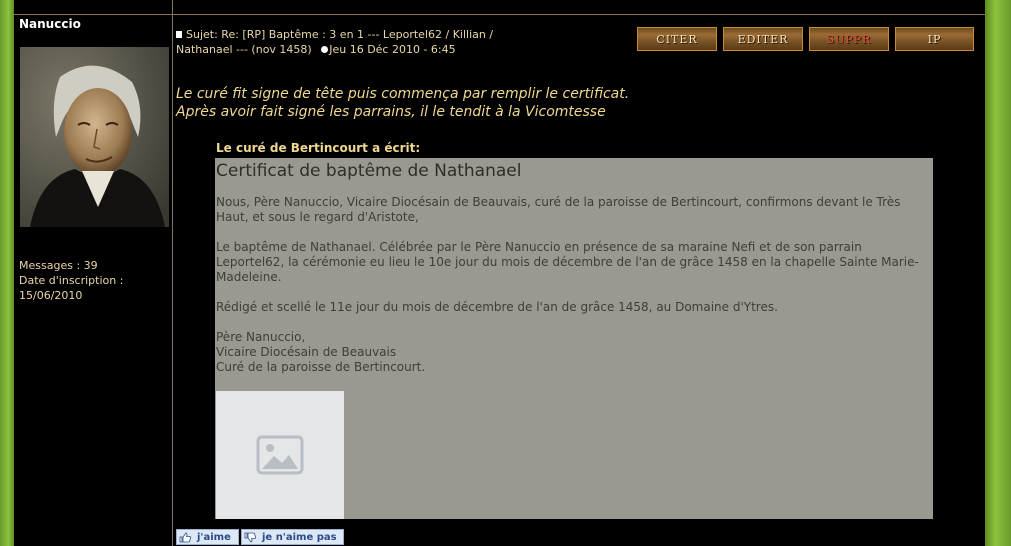 This screenshot has width=1011, height=546. What do you see at coordinates (261, 337) in the screenshot?
I see `signature-line-1: Père Nanuccio,` at bounding box center [261, 337].